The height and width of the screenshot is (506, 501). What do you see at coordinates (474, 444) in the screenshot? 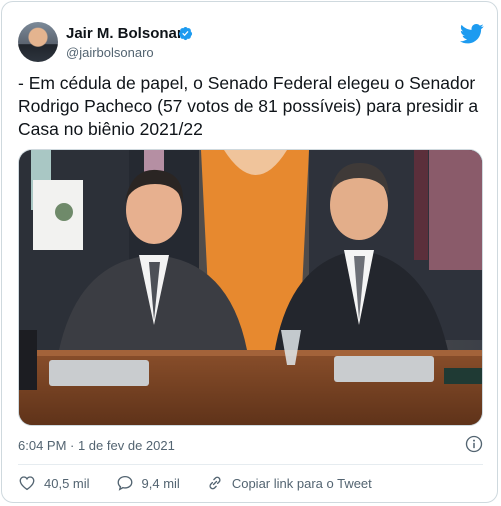
I see `info-icon` at bounding box center [474, 444].